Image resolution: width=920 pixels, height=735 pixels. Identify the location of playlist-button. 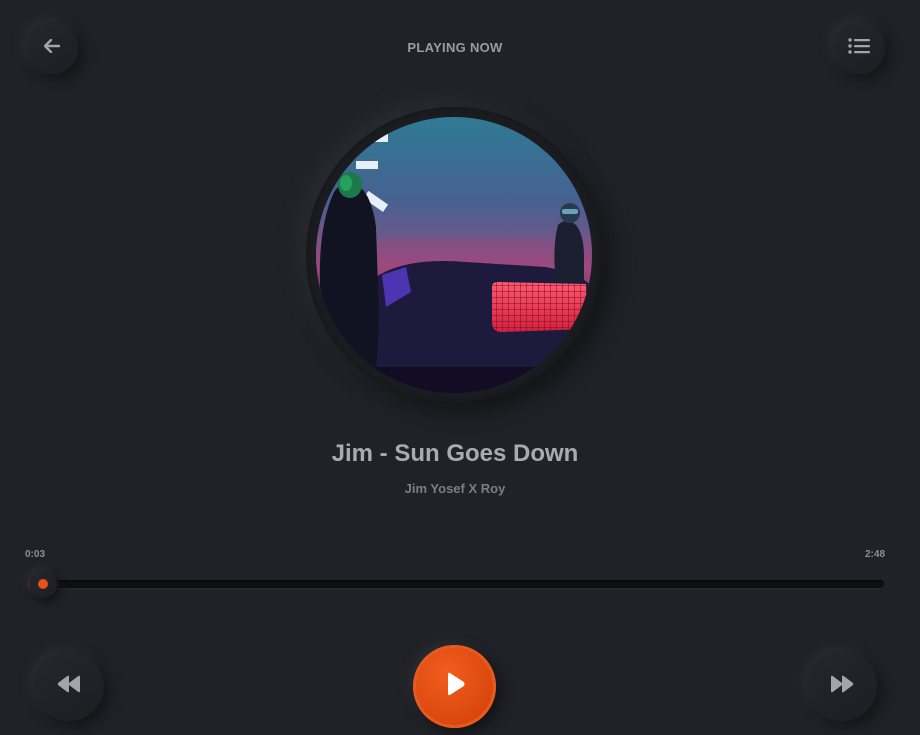
(859, 48).